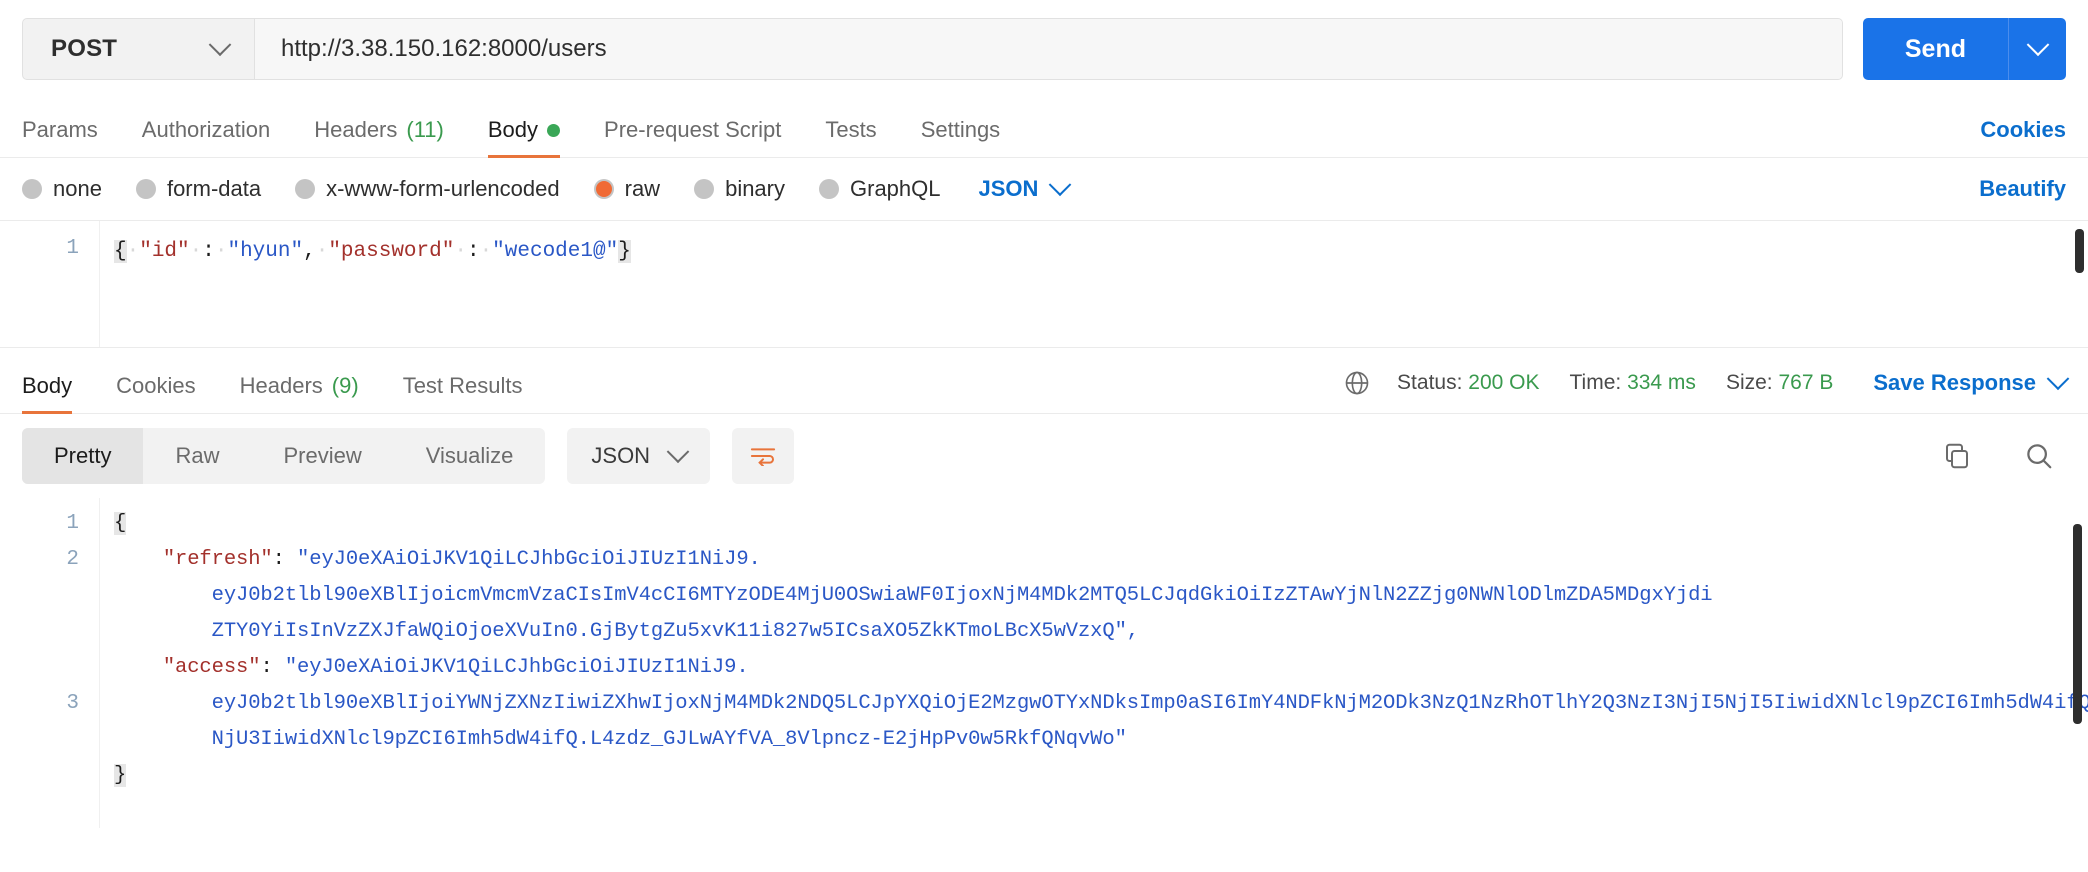 The width and height of the screenshot is (2088, 872). I want to click on view-mode-raw: Raw, so click(197, 456).